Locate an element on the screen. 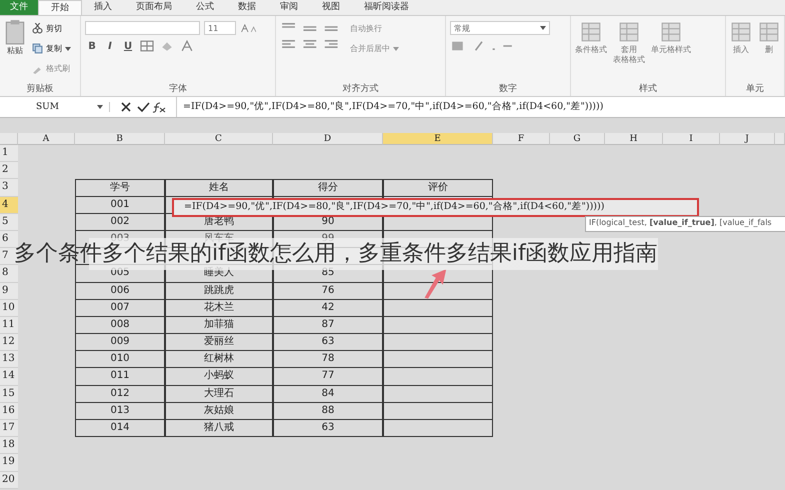  row-header: 4 is located at coordinates (9, 205).